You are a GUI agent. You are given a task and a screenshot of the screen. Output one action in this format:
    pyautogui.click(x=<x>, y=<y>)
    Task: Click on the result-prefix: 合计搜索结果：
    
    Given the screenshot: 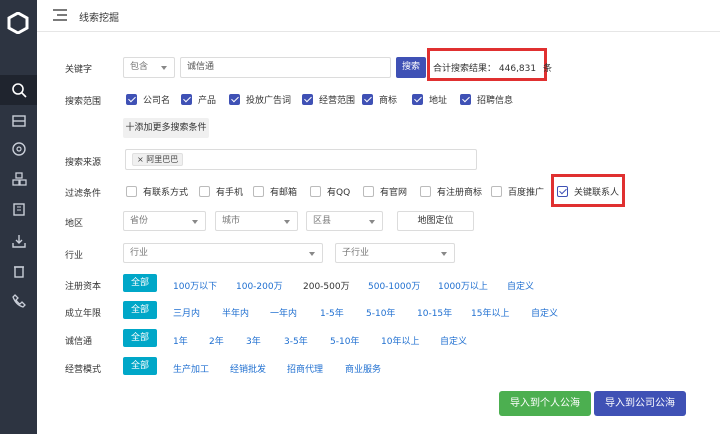 What is the action you would take?
    pyautogui.click(x=465, y=69)
    